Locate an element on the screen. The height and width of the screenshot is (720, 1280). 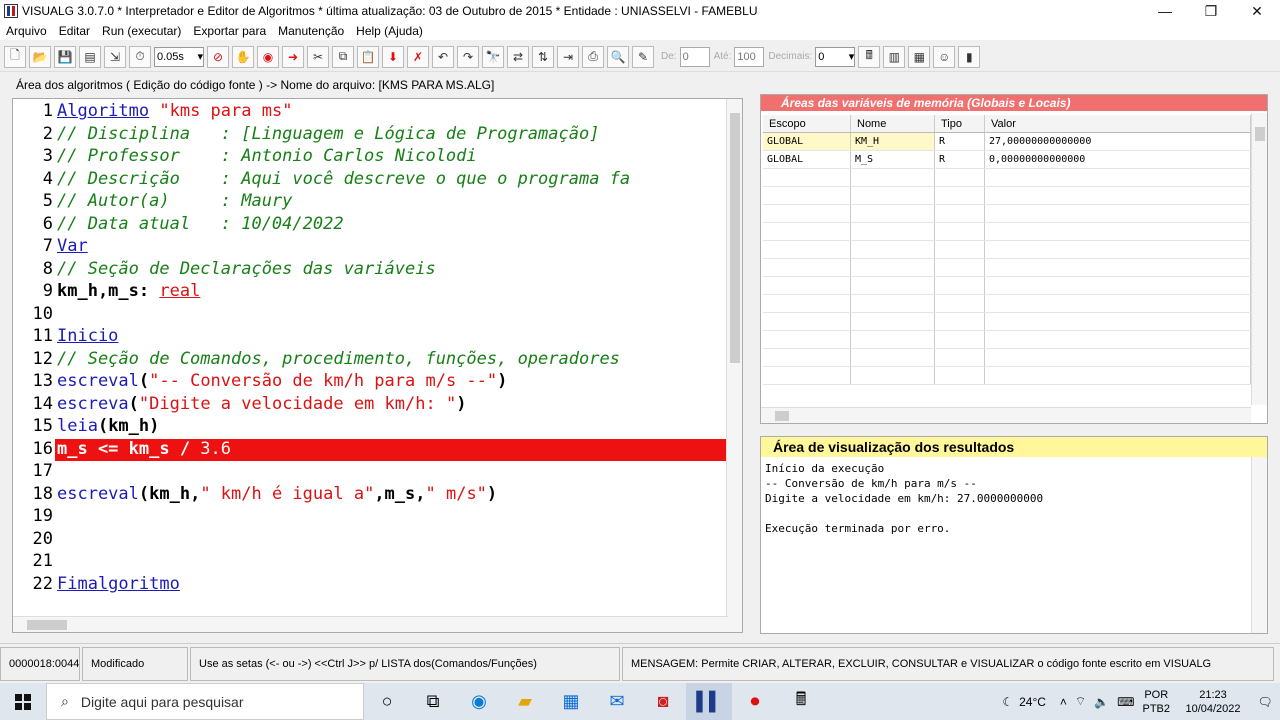
delete-icon: ✗ is located at coordinates (418, 56).